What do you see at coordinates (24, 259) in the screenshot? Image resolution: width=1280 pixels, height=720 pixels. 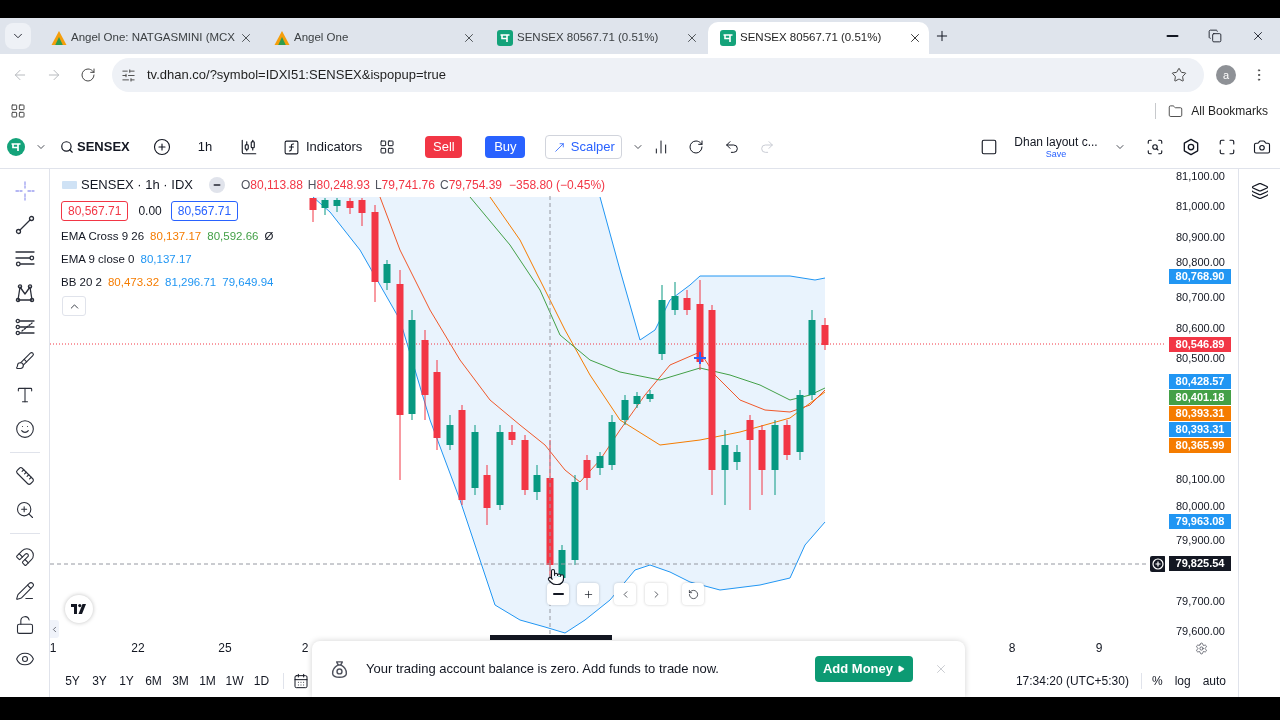 I see `parallel-lines-icon` at bounding box center [24, 259].